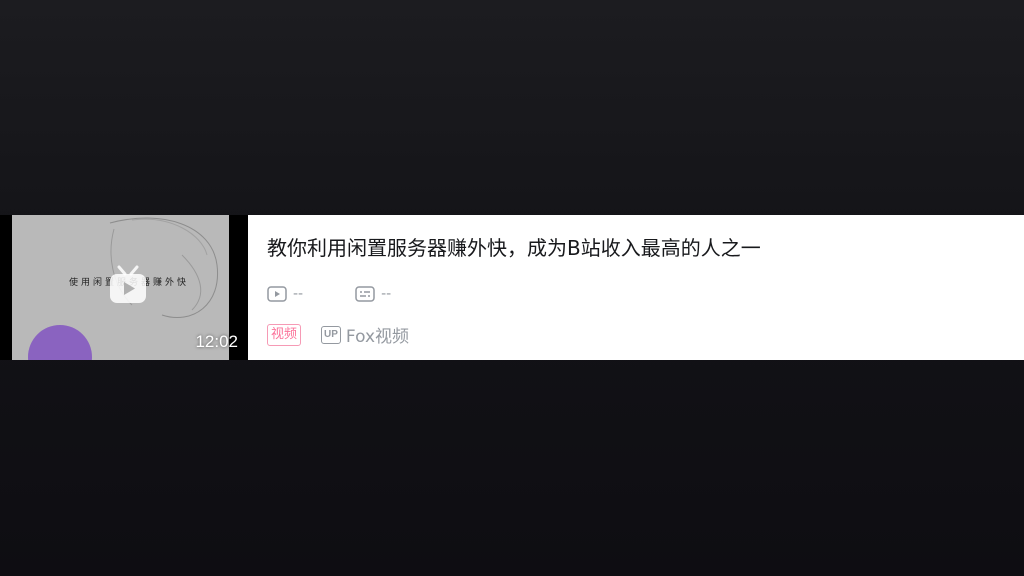 This screenshot has height=576, width=1024. What do you see at coordinates (216, 341) in the screenshot?
I see `video-duration: 12:02` at bounding box center [216, 341].